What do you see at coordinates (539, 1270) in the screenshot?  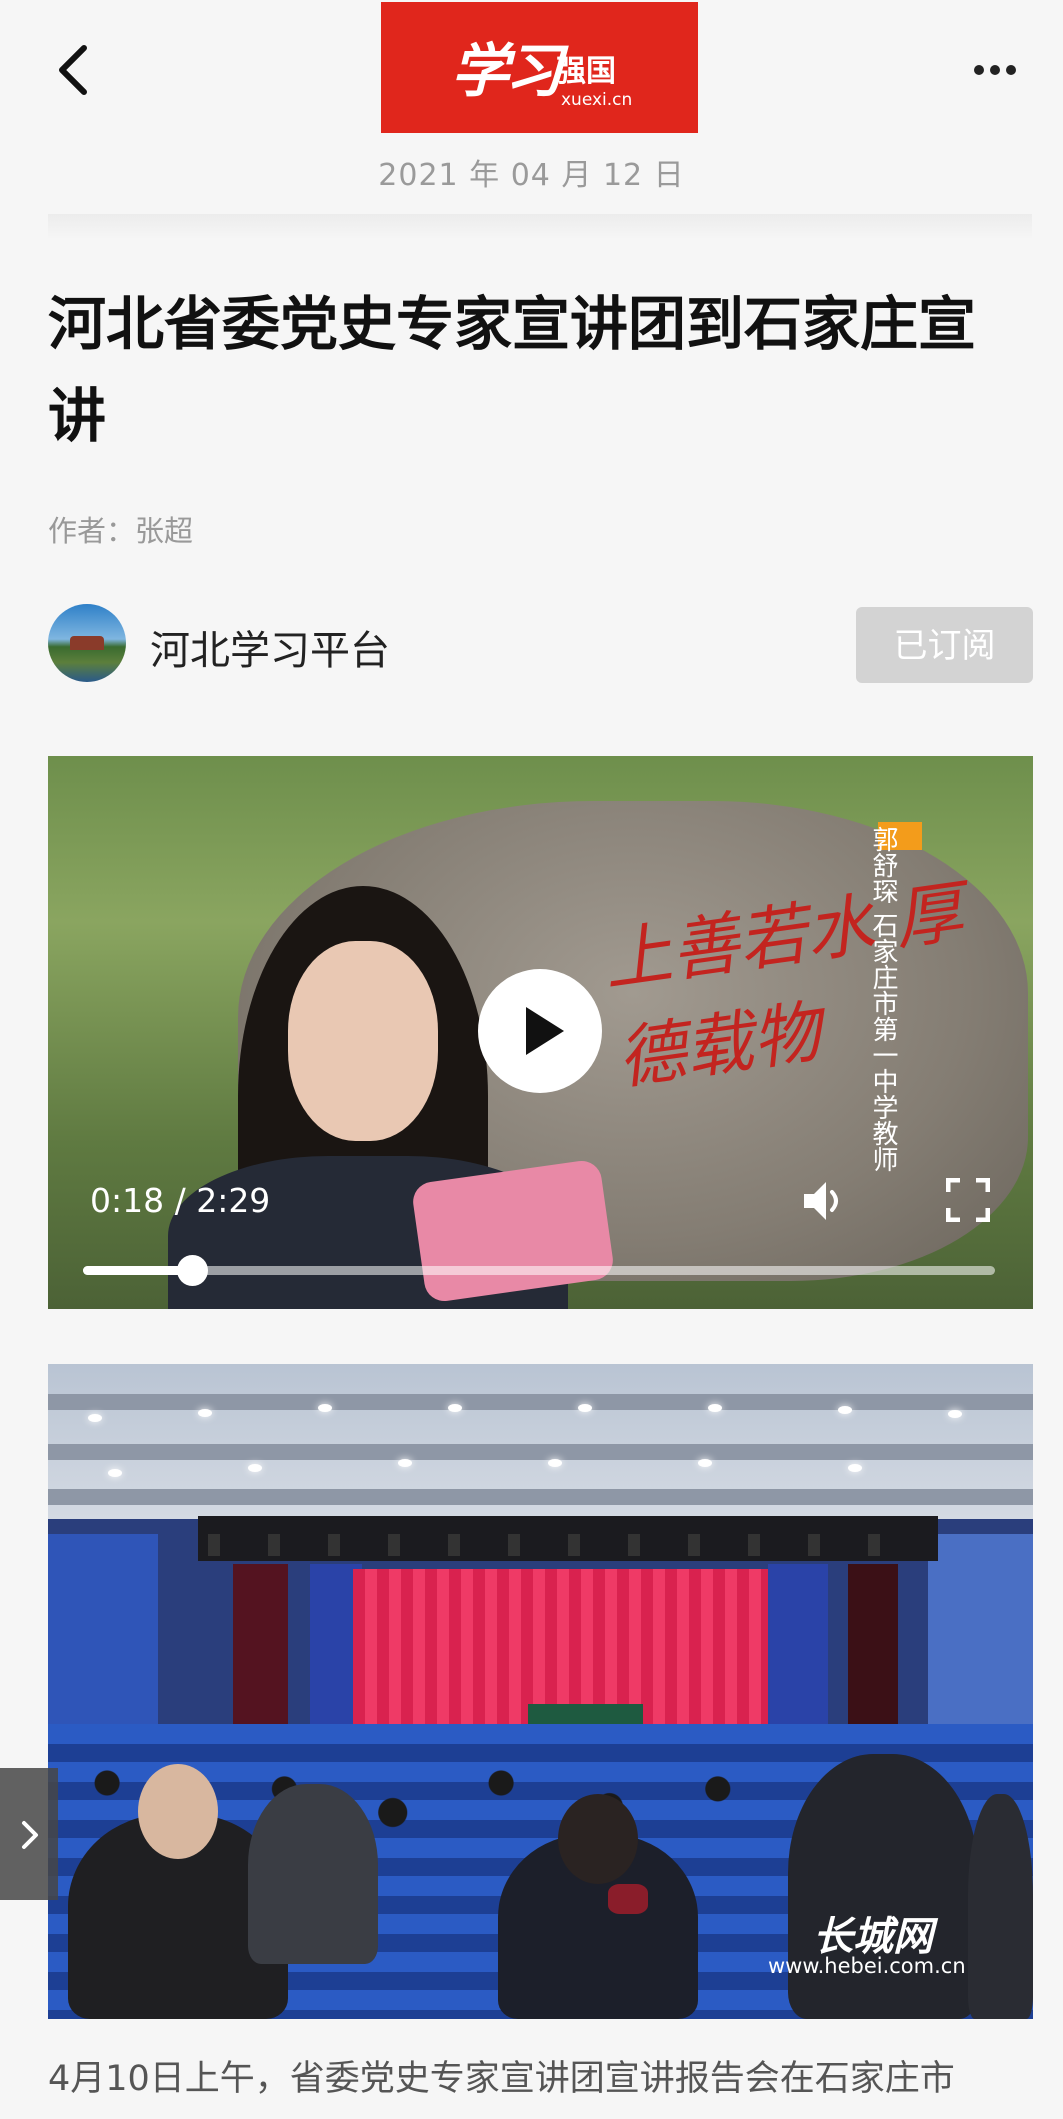 I see `video-progress-bar` at bounding box center [539, 1270].